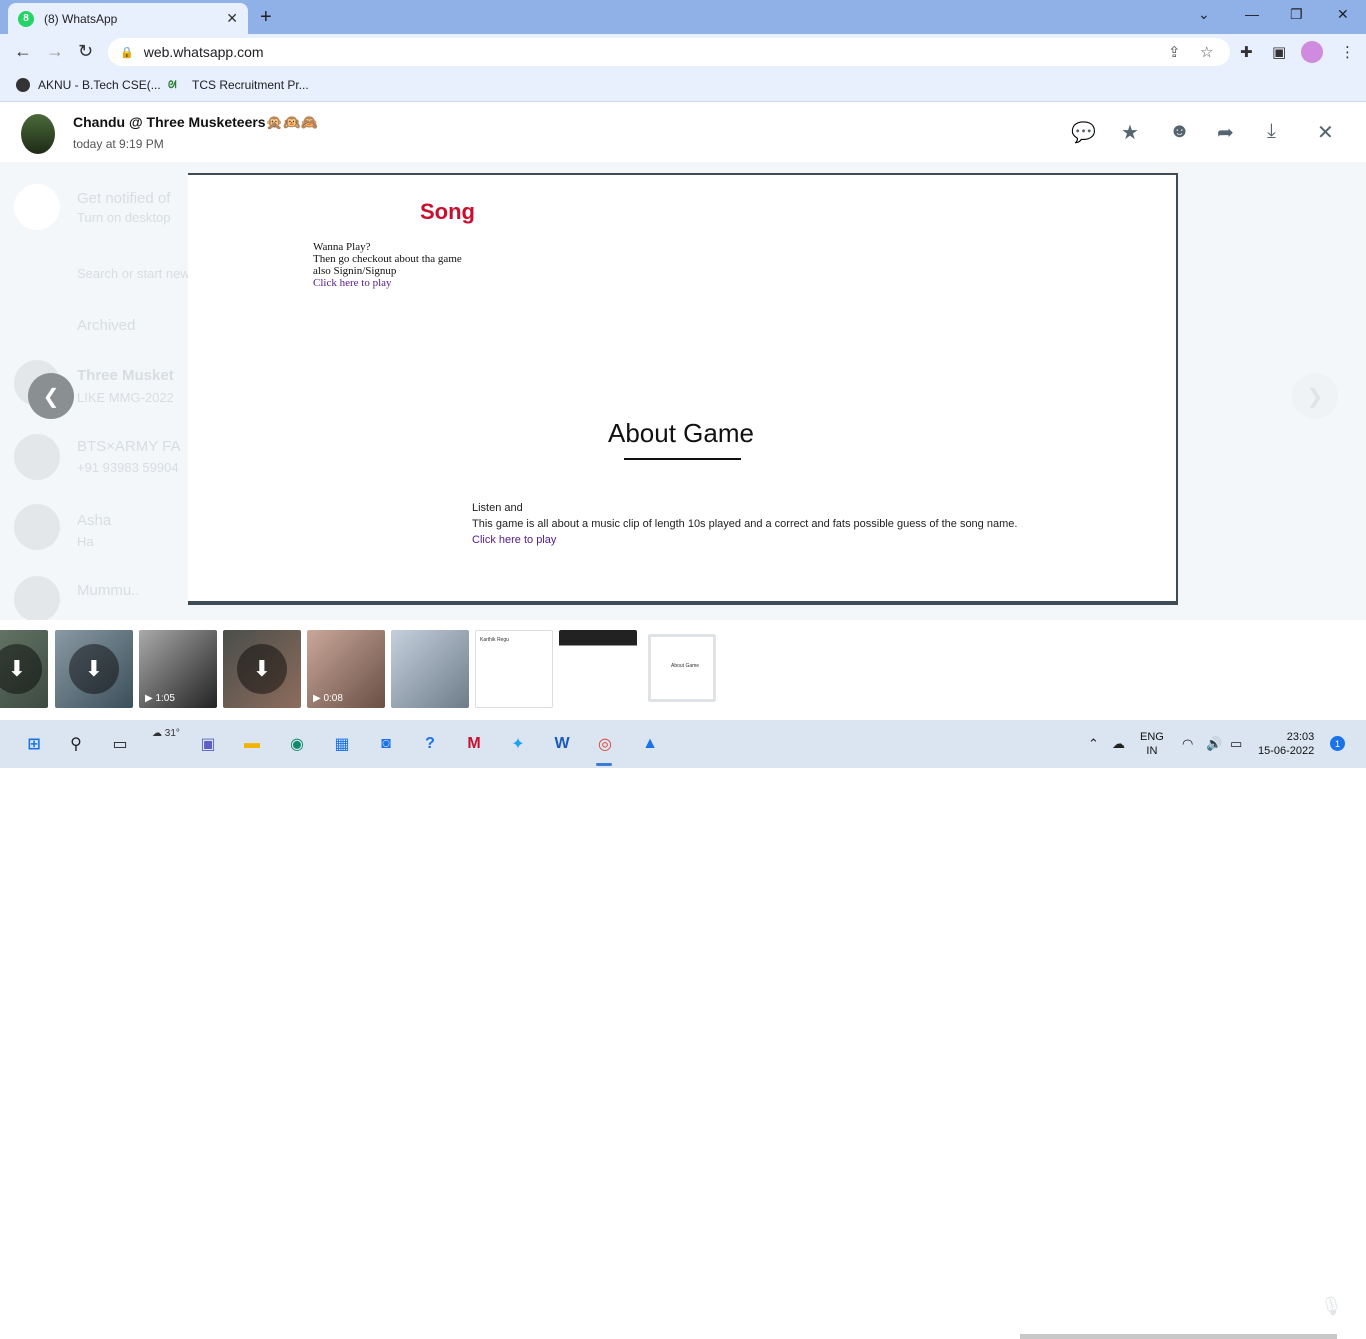 The width and height of the screenshot is (1366, 1339). I want to click on back-icon: ←, so click(23, 51).